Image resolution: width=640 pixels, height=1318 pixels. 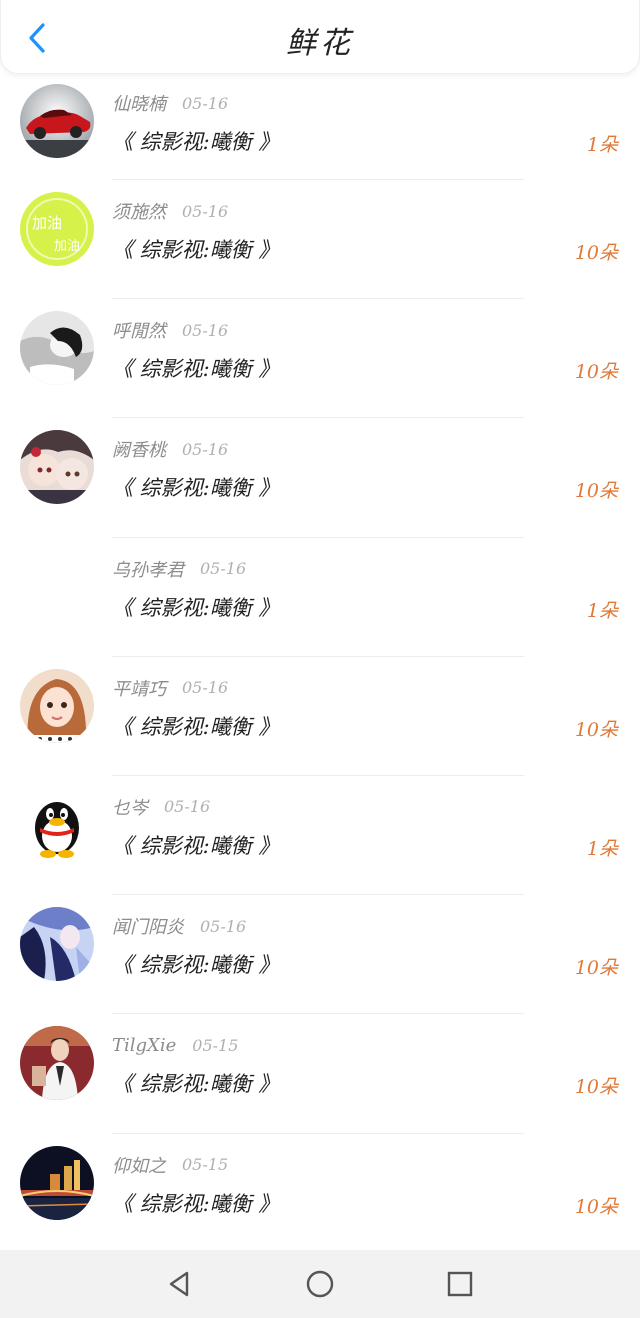 What do you see at coordinates (139, 451) in the screenshot?
I see `sender-name: 阙香桃` at bounding box center [139, 451].